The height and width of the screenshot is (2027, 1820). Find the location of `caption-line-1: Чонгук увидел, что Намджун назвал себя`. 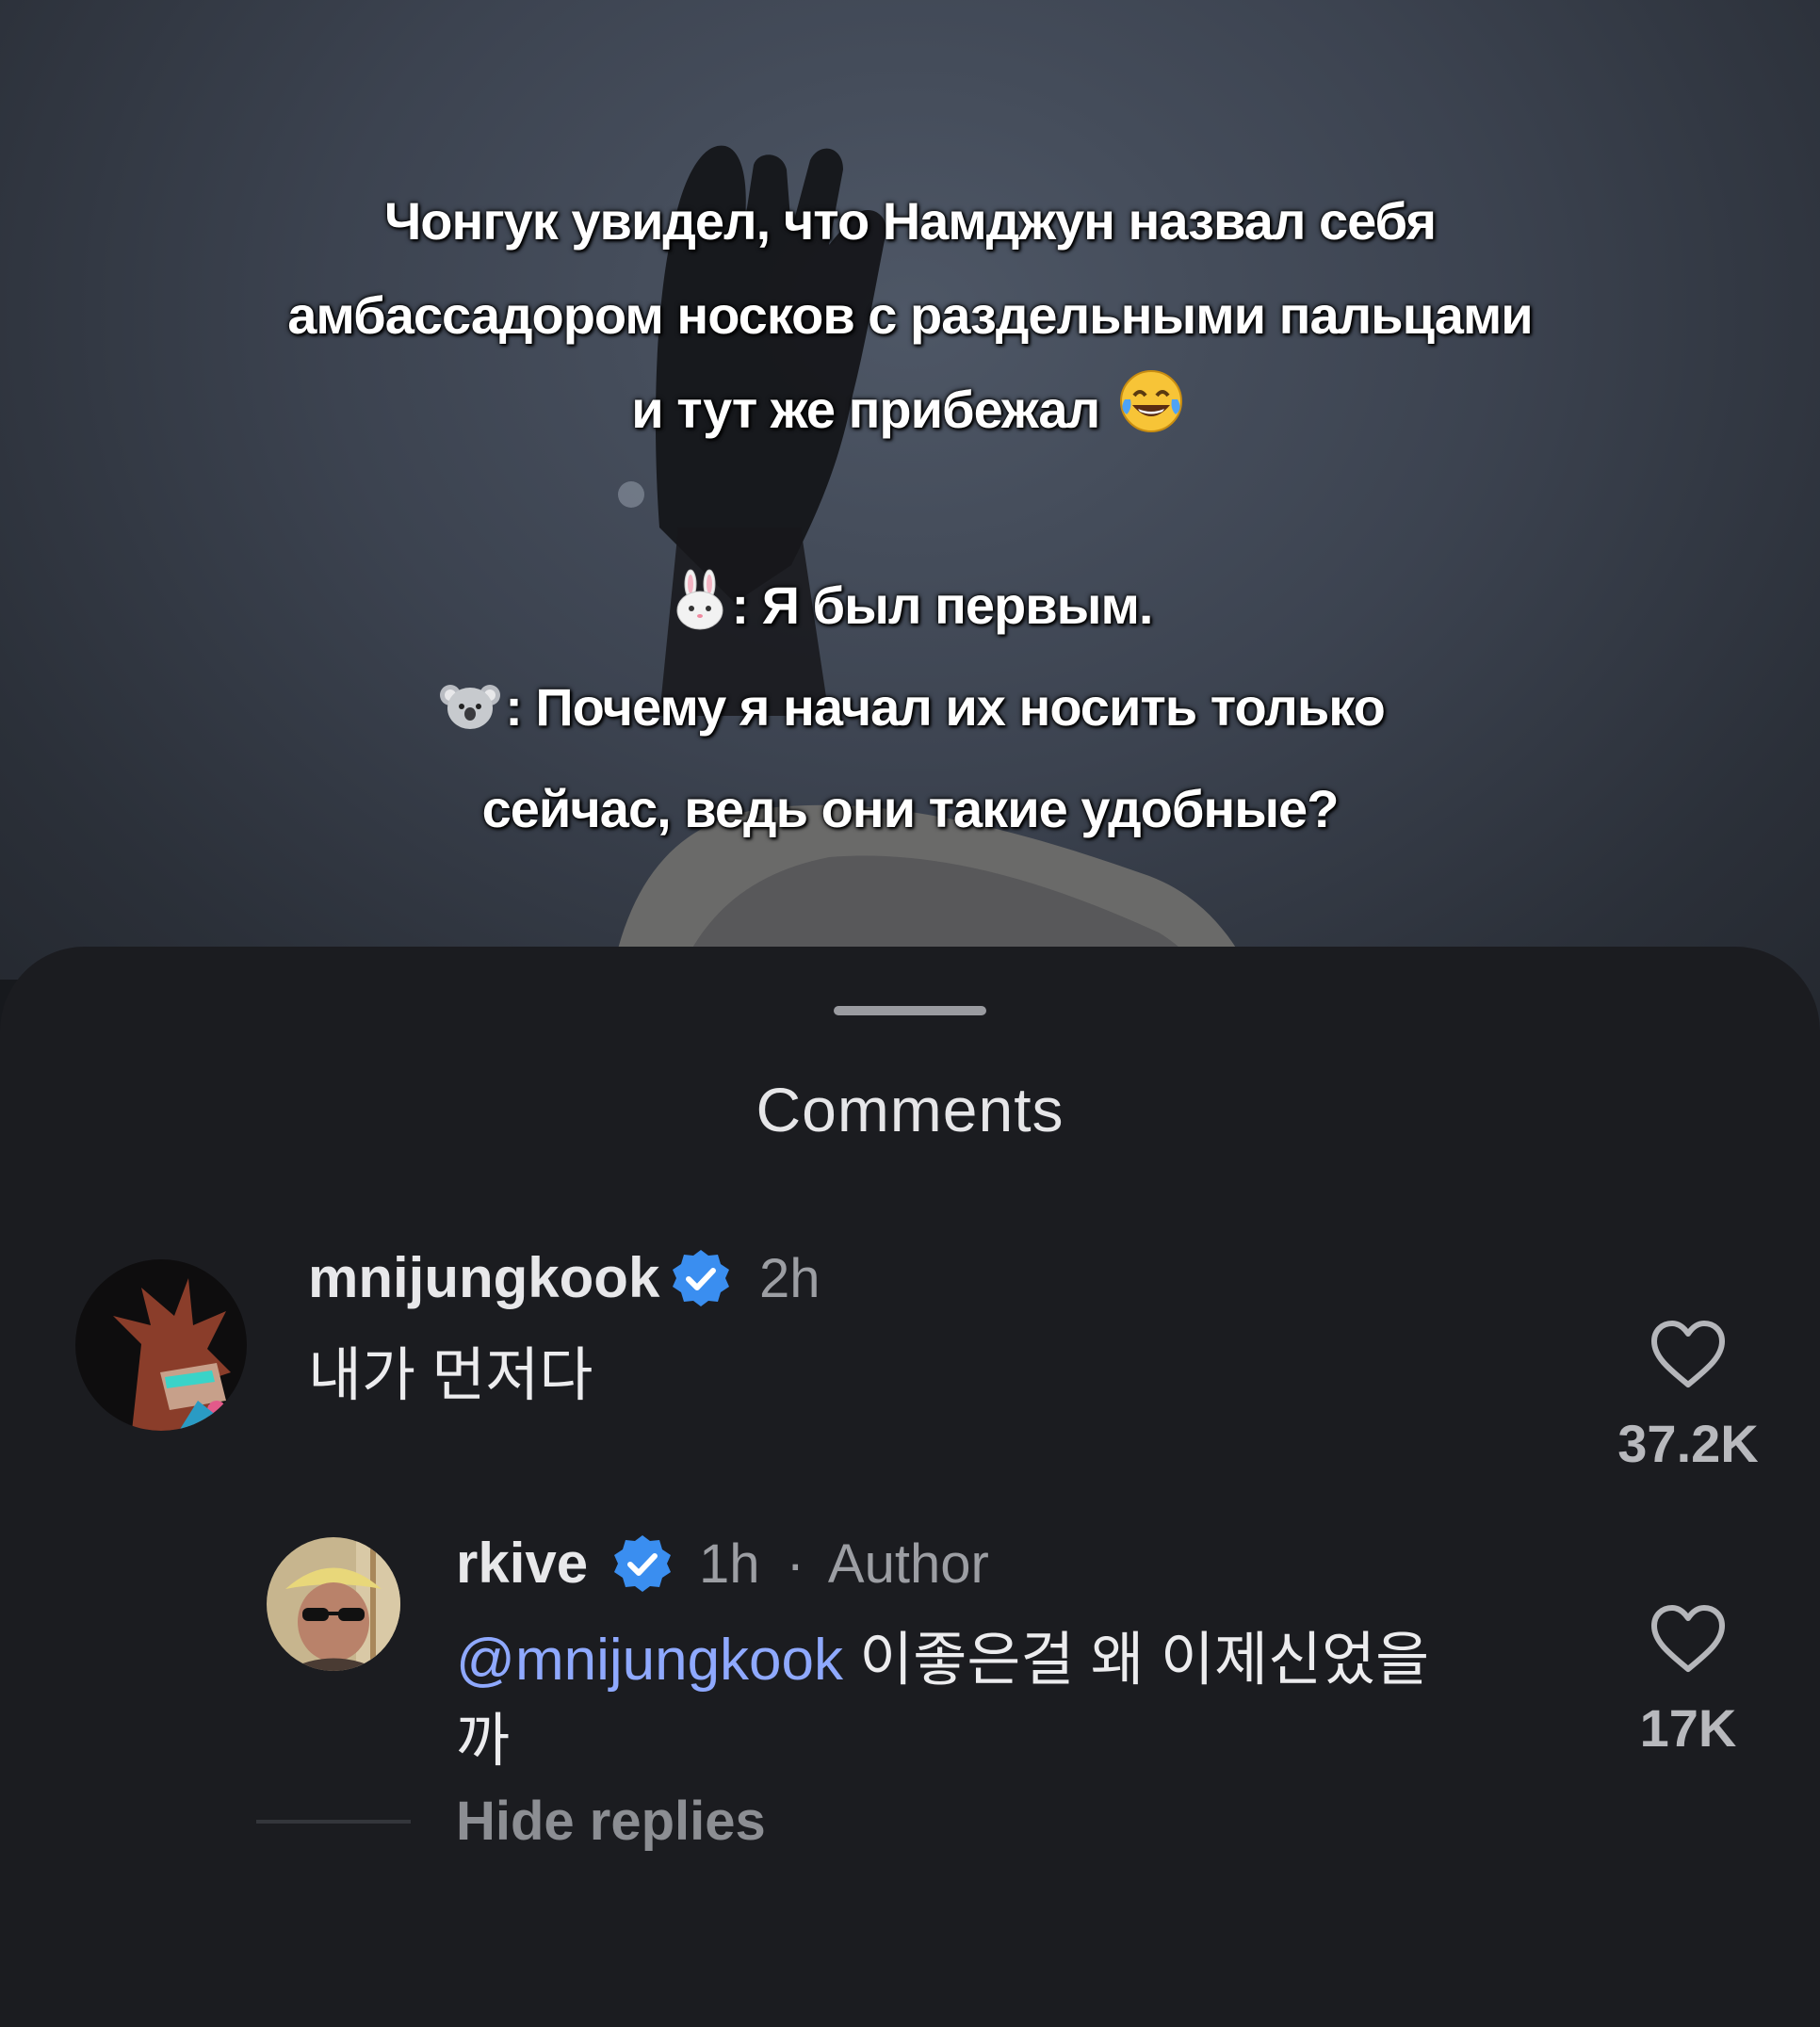

caption-line-1: Чонгук увидел, что Намджун назвал себя is located at coordinates (910, 221).